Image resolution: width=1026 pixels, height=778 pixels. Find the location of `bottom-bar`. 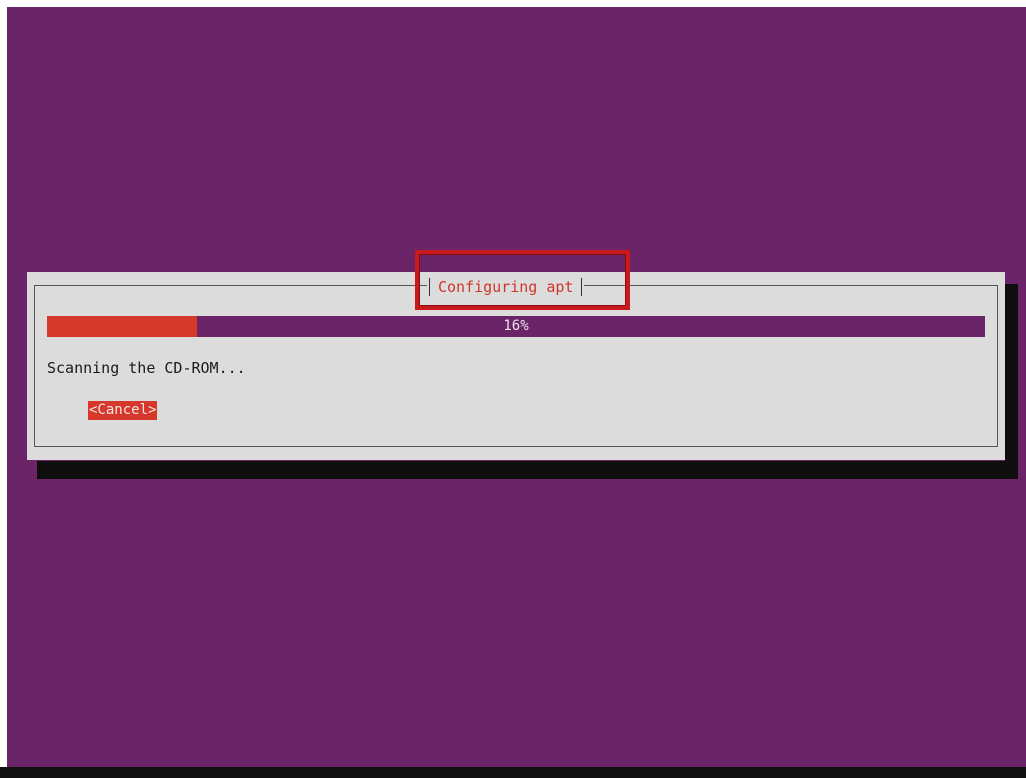

bottom-bar is located at coordinates (513, 772).